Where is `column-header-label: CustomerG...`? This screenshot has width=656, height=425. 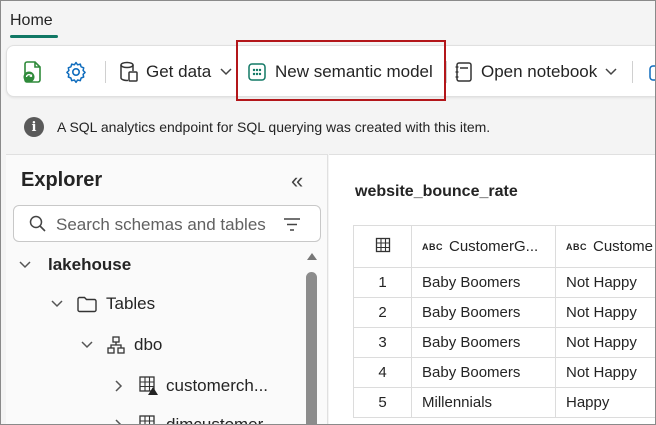
column-header-label: CustomerG... is located at coordinates (494, 246).